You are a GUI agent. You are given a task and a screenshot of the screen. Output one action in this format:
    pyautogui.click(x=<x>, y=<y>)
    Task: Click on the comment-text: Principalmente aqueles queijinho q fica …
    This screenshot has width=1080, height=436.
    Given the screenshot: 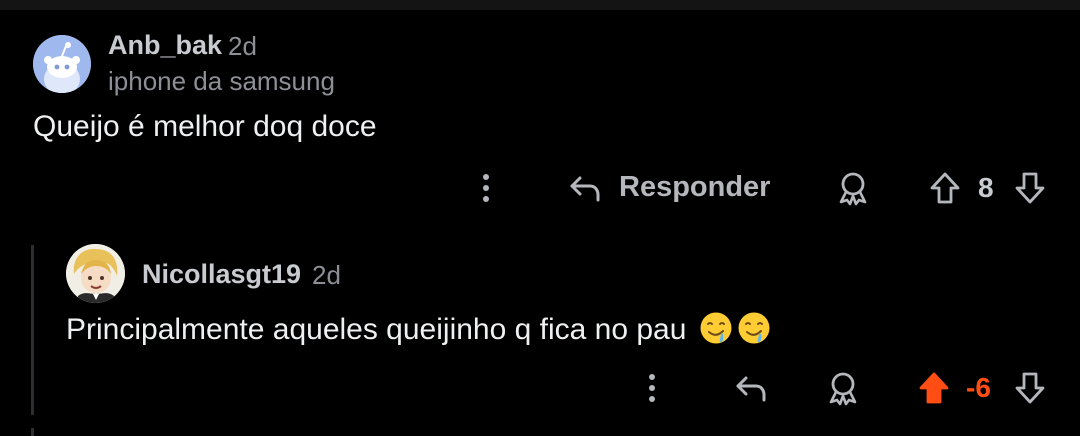 What is the action you would take?
    pyautogui.click(x=376, y=329)
    